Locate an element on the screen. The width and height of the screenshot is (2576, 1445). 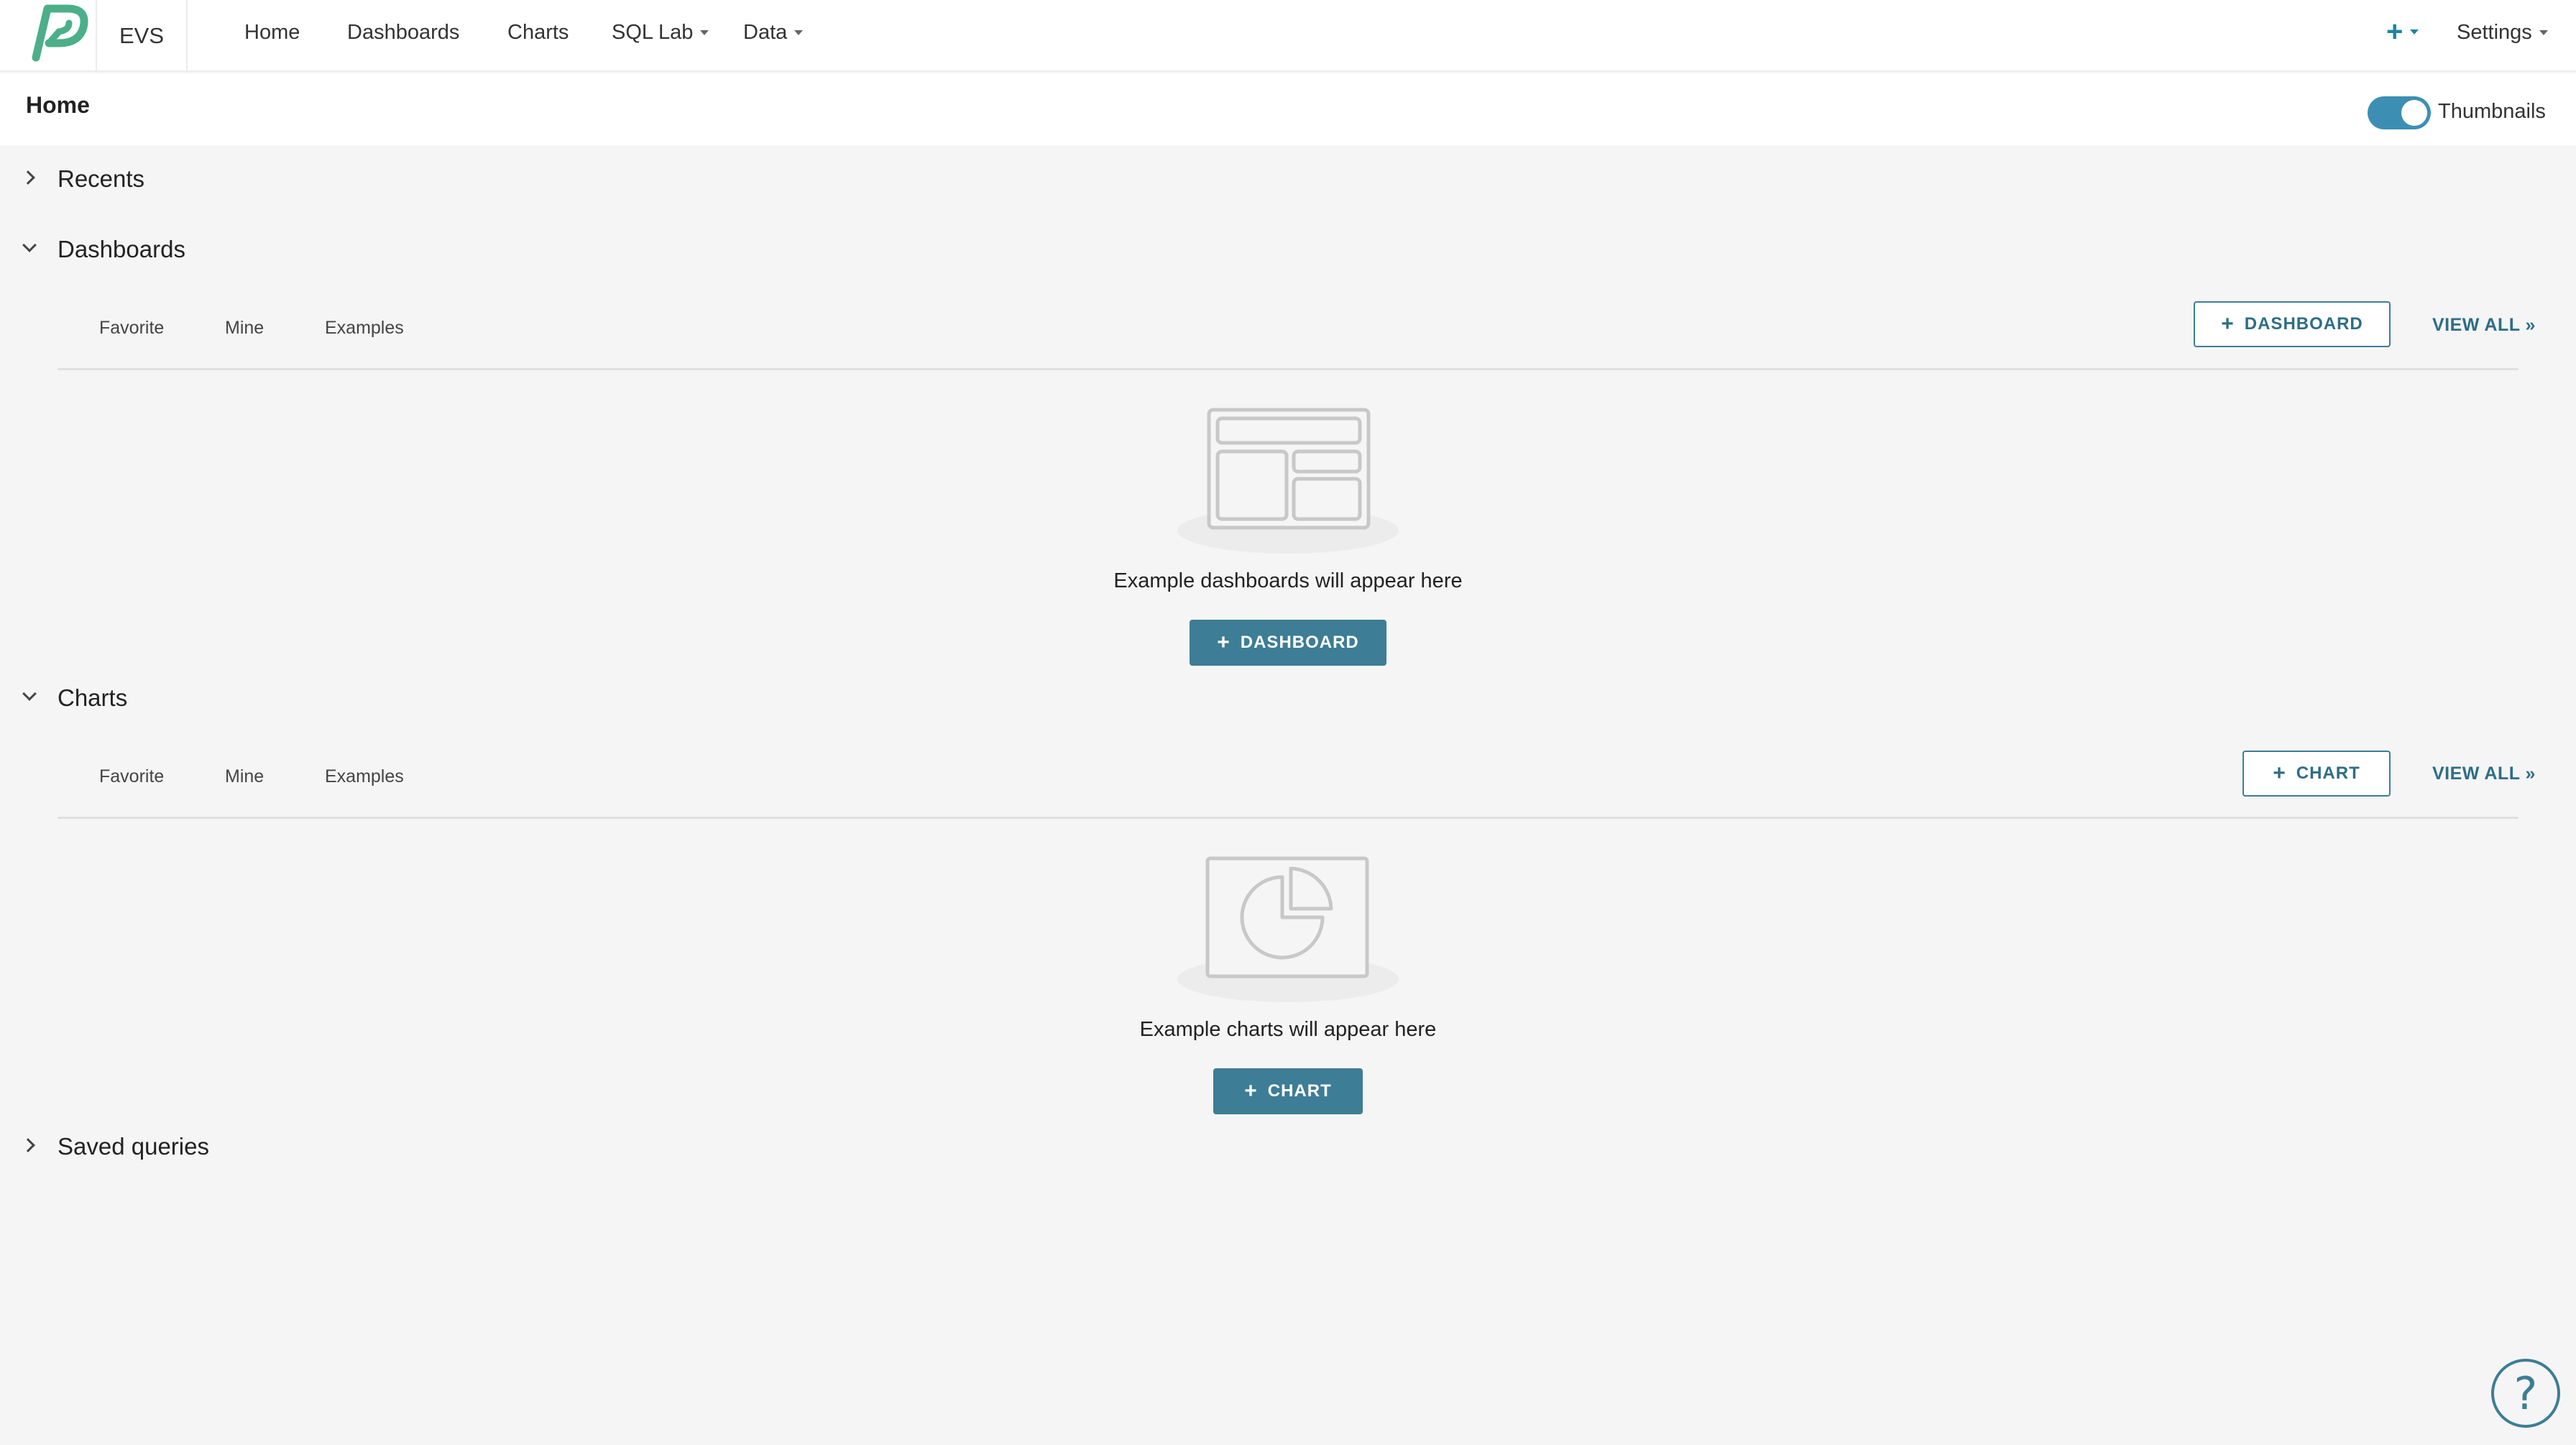
nav-data-label: Data is located at coordinates (765, 32).